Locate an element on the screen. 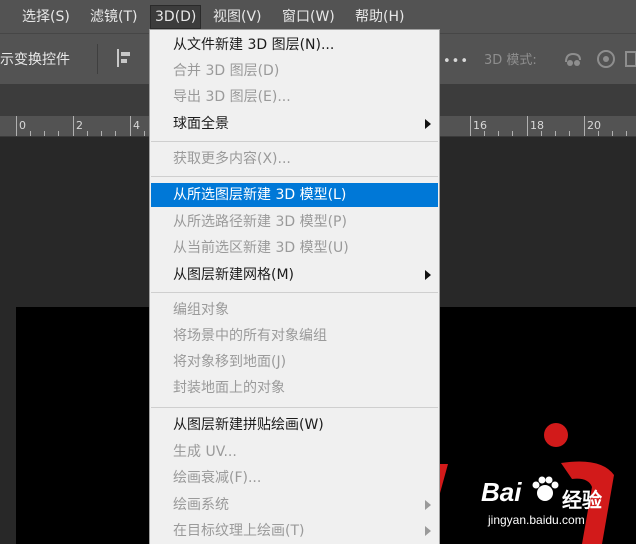 This screenshot has height=544, width=636. menu-item-label: 将对象移到地面(J) is located at coordinates (230, 362).